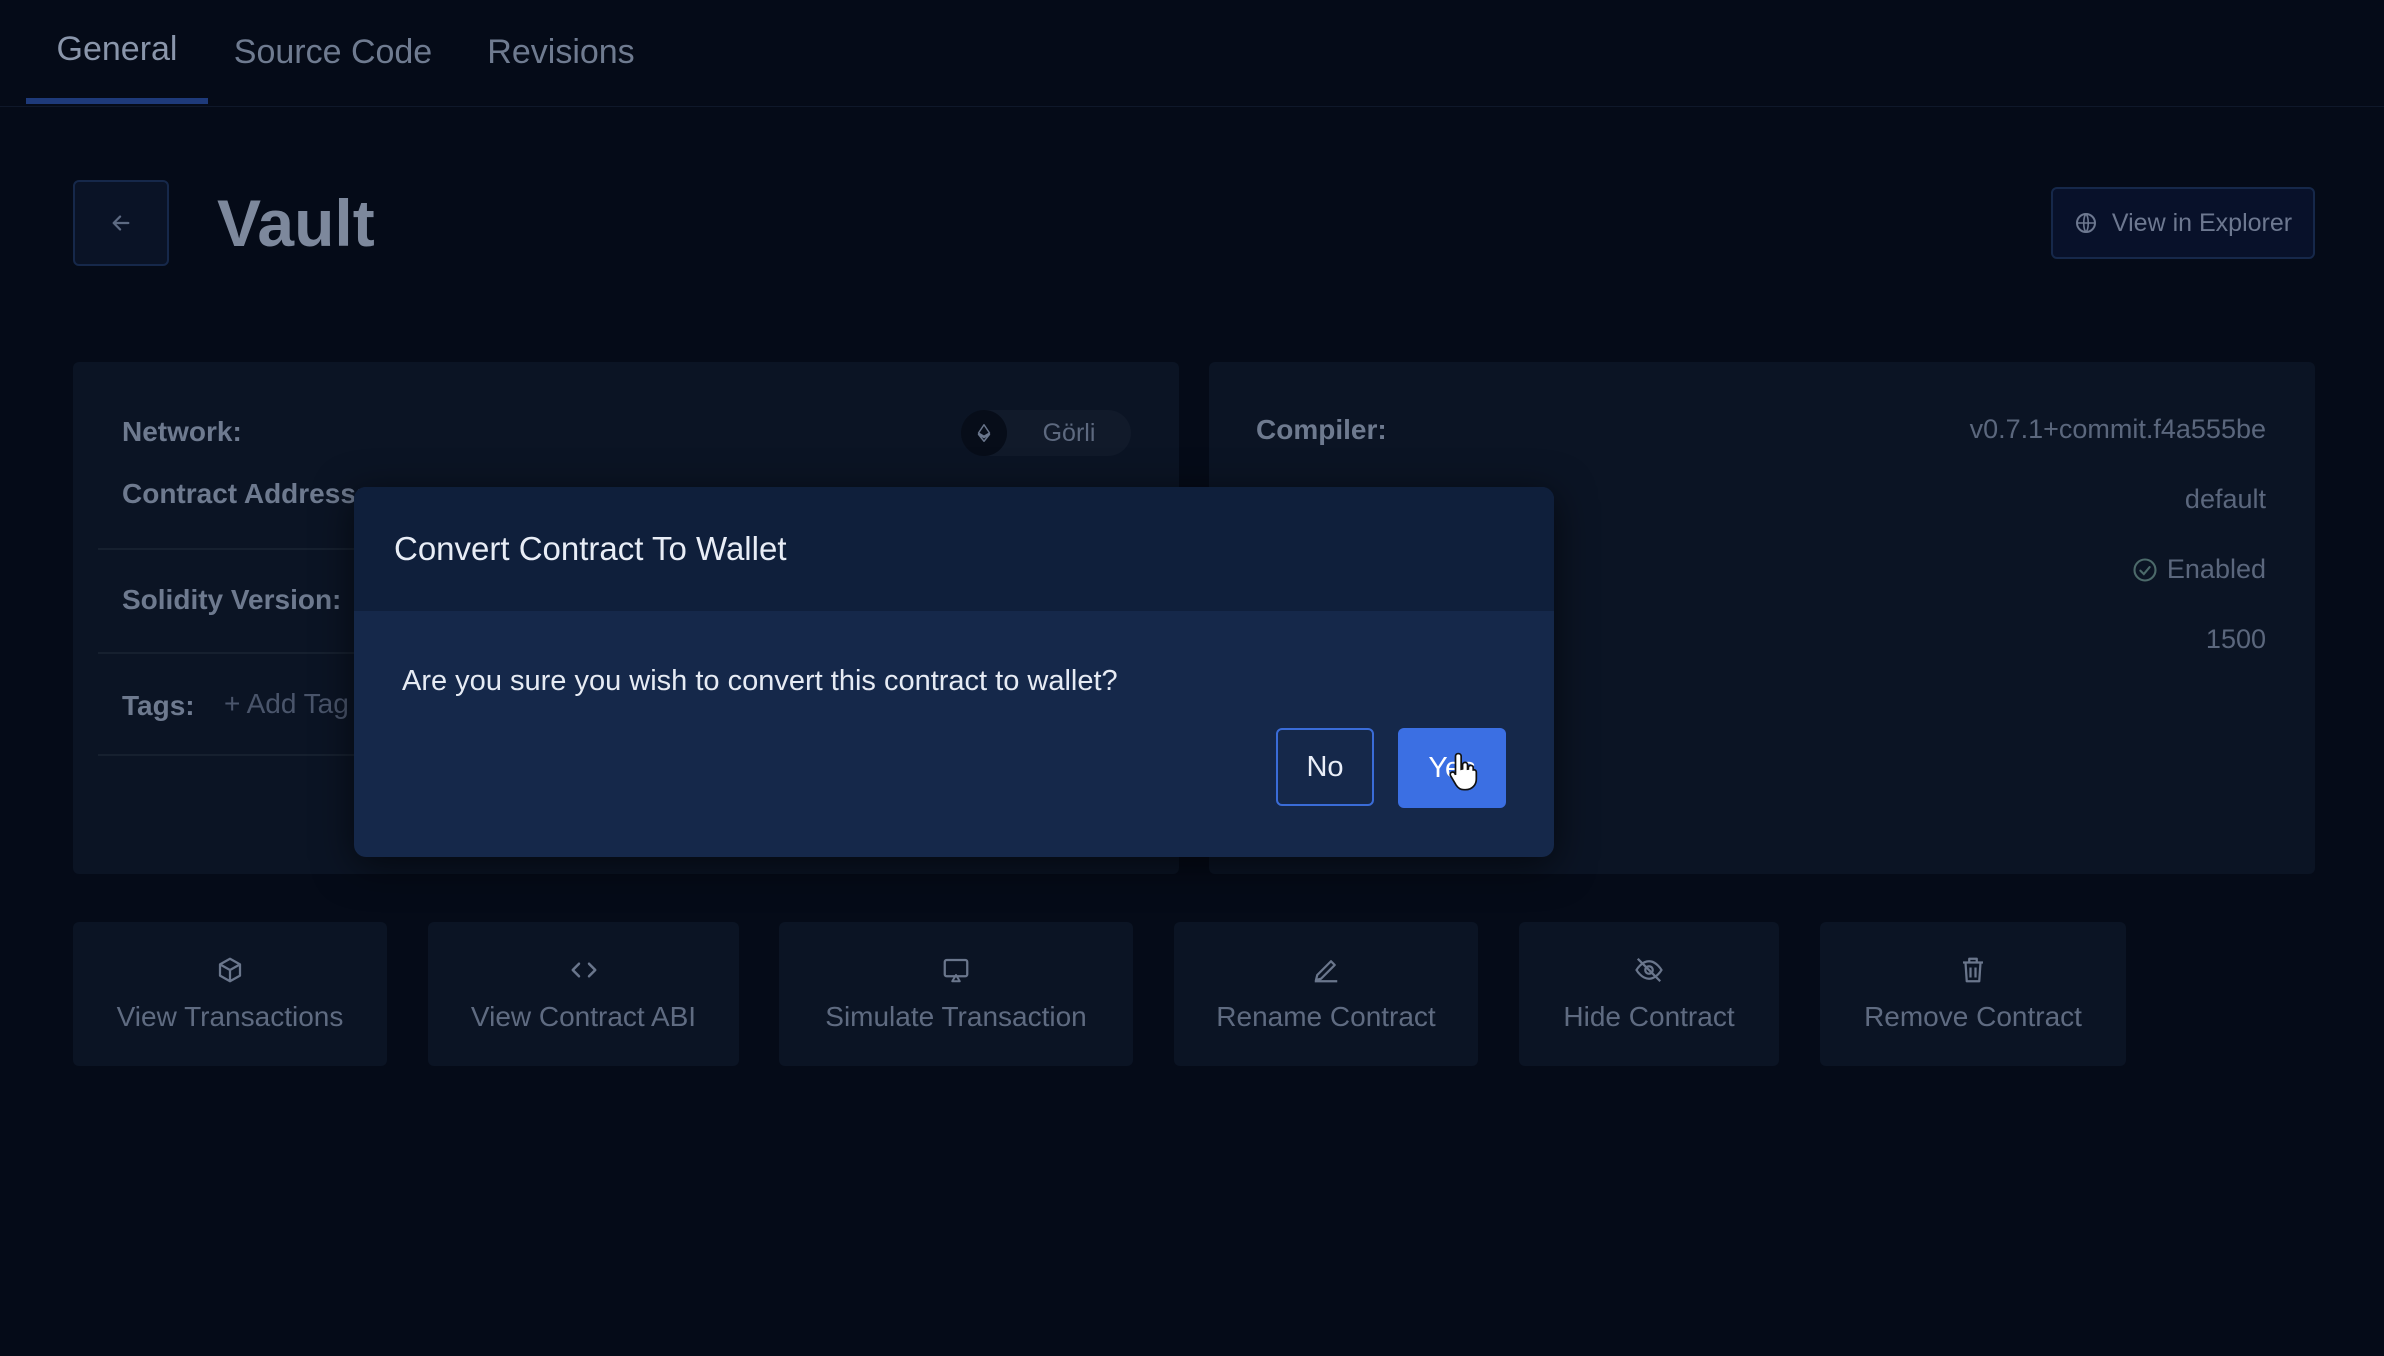 The width and height of the screenshot is (2384, 1356). What do you see at coordinates (182, 431) in the screenshot?
I see `network-label: Network:` at bounding box center [182, 431].